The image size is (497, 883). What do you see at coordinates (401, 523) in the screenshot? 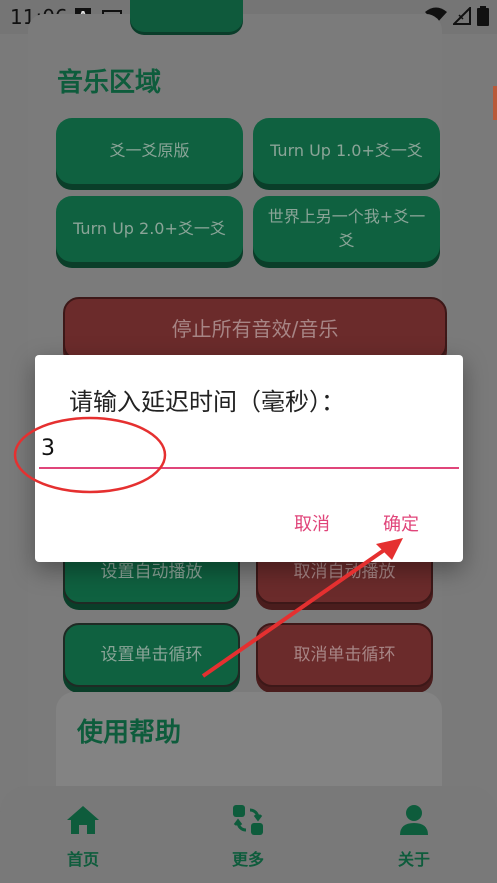
I see `dialog-confirm-button: 确定` at bounding box center [401, 523].